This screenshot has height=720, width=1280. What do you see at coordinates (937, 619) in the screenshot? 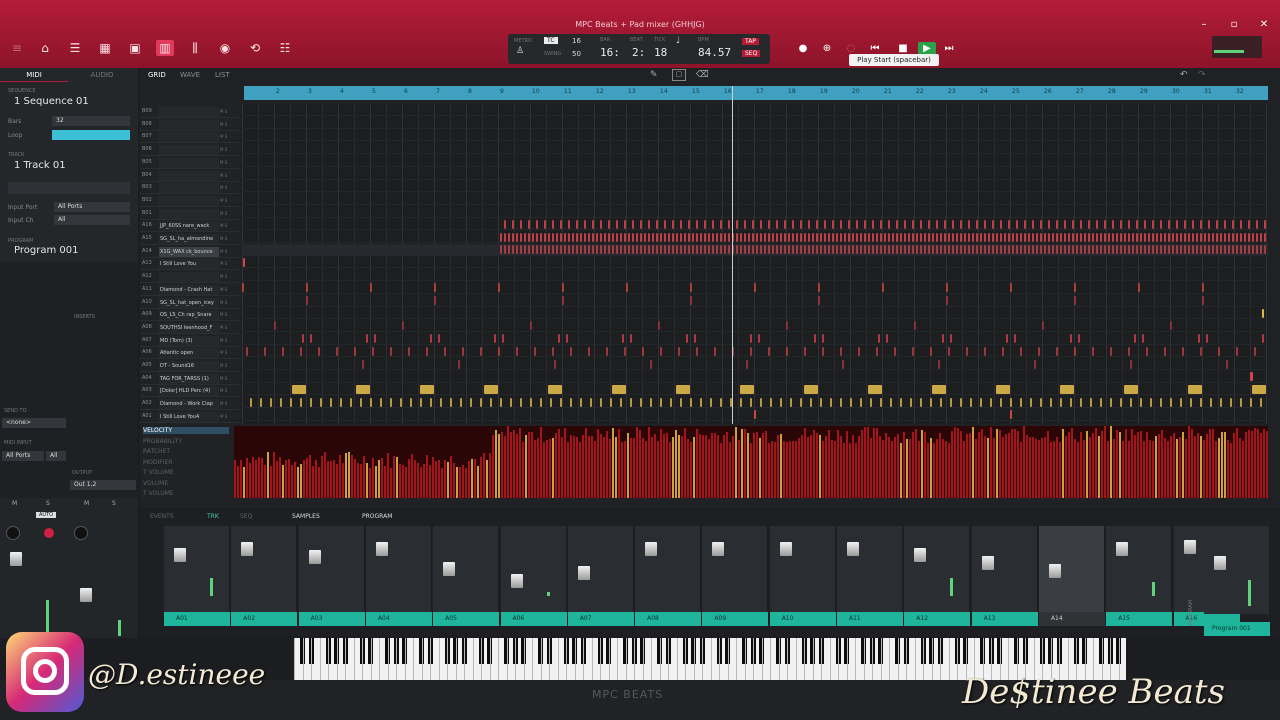
I see `pad-strip-label: A12` at bounding box center [937, 619].